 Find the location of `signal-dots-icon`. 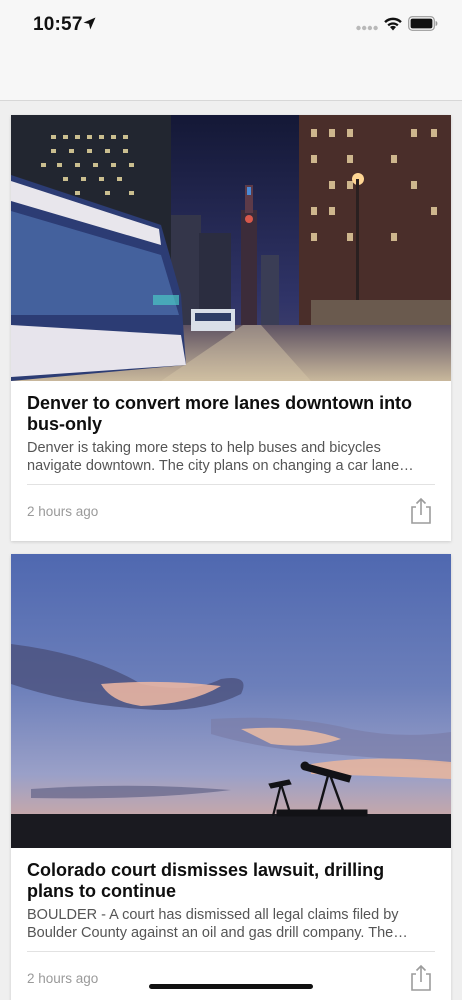

signal-dots-icon is located at coordinates (367, 28).